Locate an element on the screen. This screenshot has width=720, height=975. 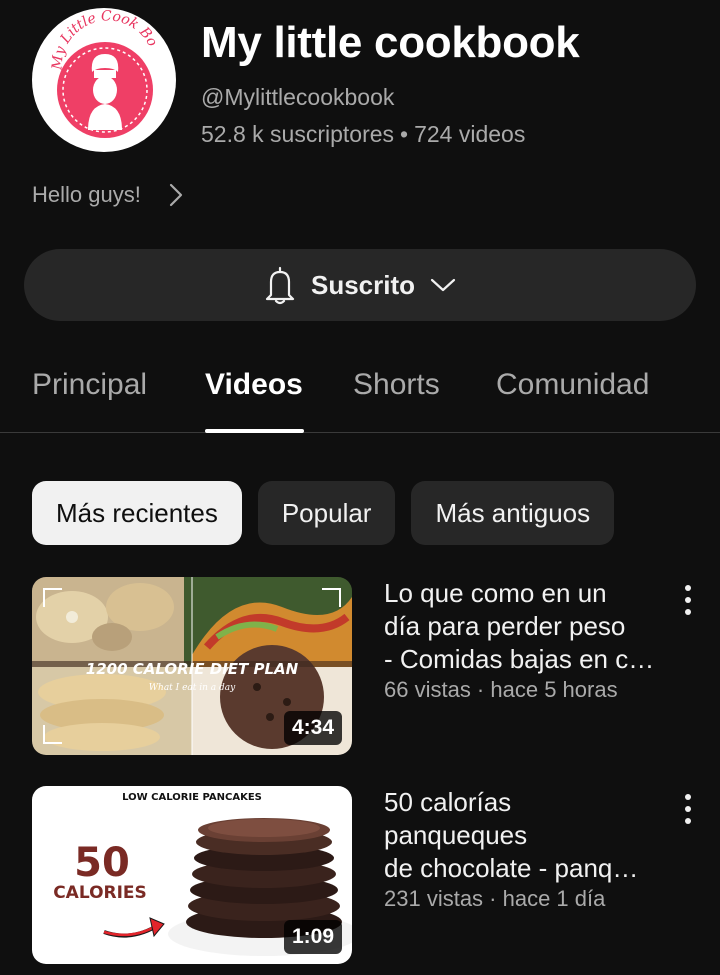
tab-principal: Principal is located at coordinates (89, 385).